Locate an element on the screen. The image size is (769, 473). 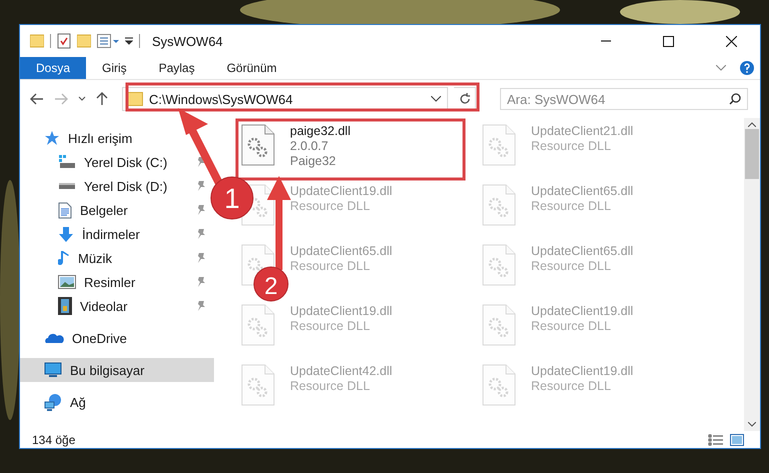
ribbon-tab: Görünüm is located at coordinates (251, 68).